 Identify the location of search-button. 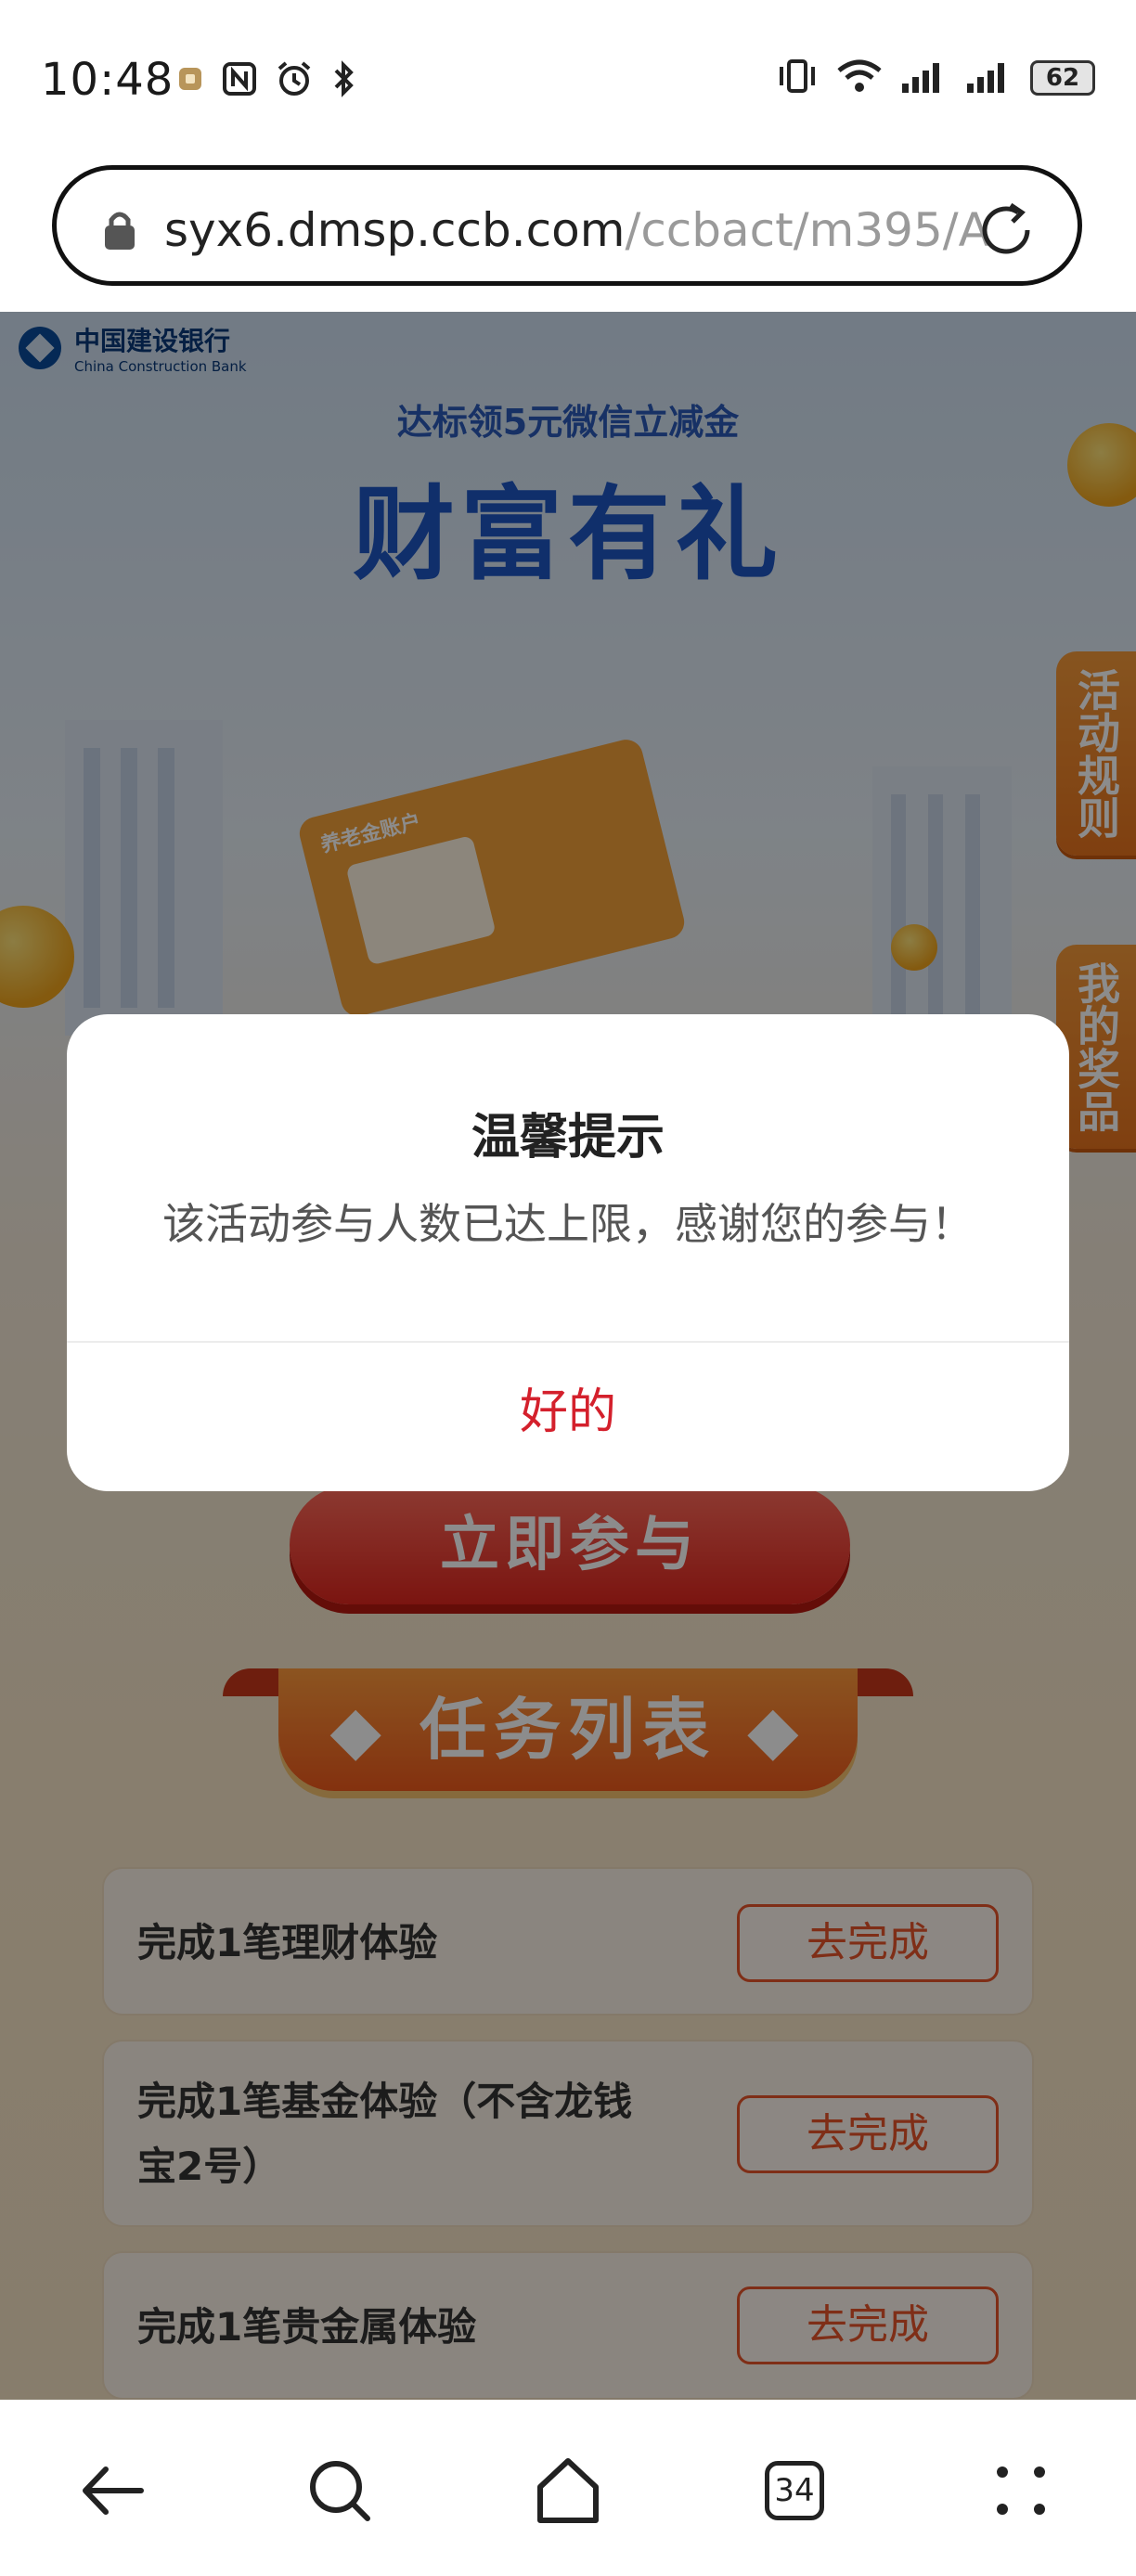
(339, 2490).